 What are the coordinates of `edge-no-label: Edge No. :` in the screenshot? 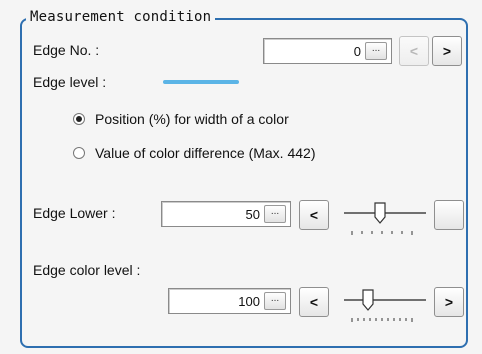 It's located at (66, 50).